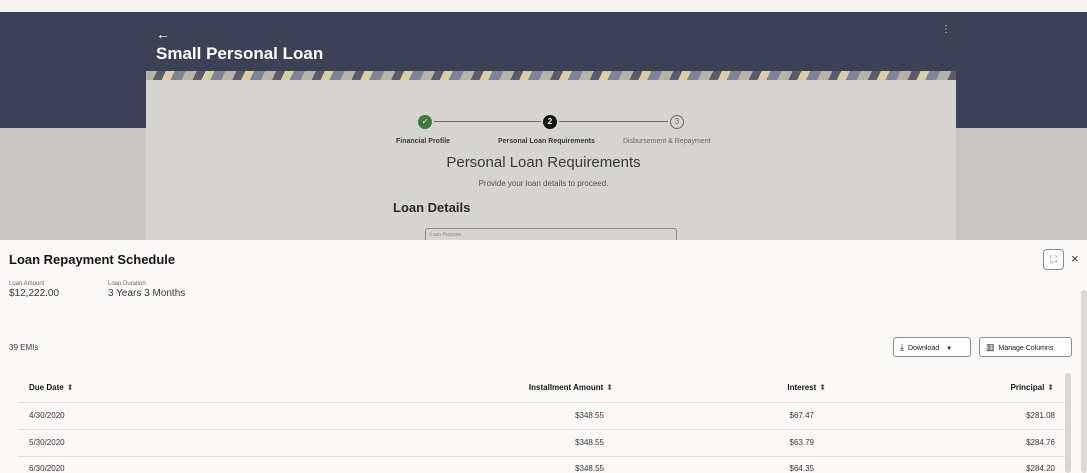 This screenshot has height=473, width=1087. I want to click on column-header-principal: Principal ⬍, so click(1007, 387).